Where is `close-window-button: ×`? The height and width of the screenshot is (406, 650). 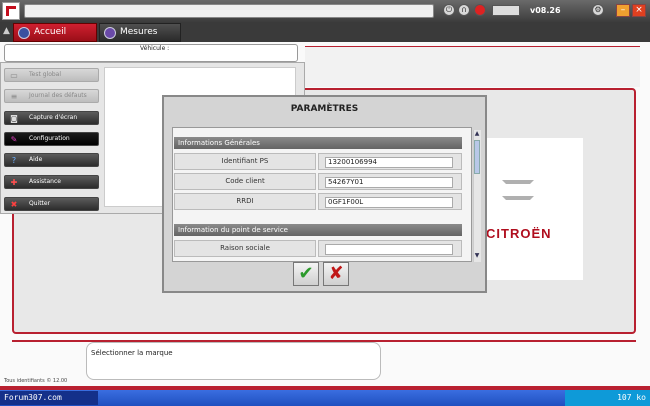
close-window-button: × is located at coordinates (639, 10).